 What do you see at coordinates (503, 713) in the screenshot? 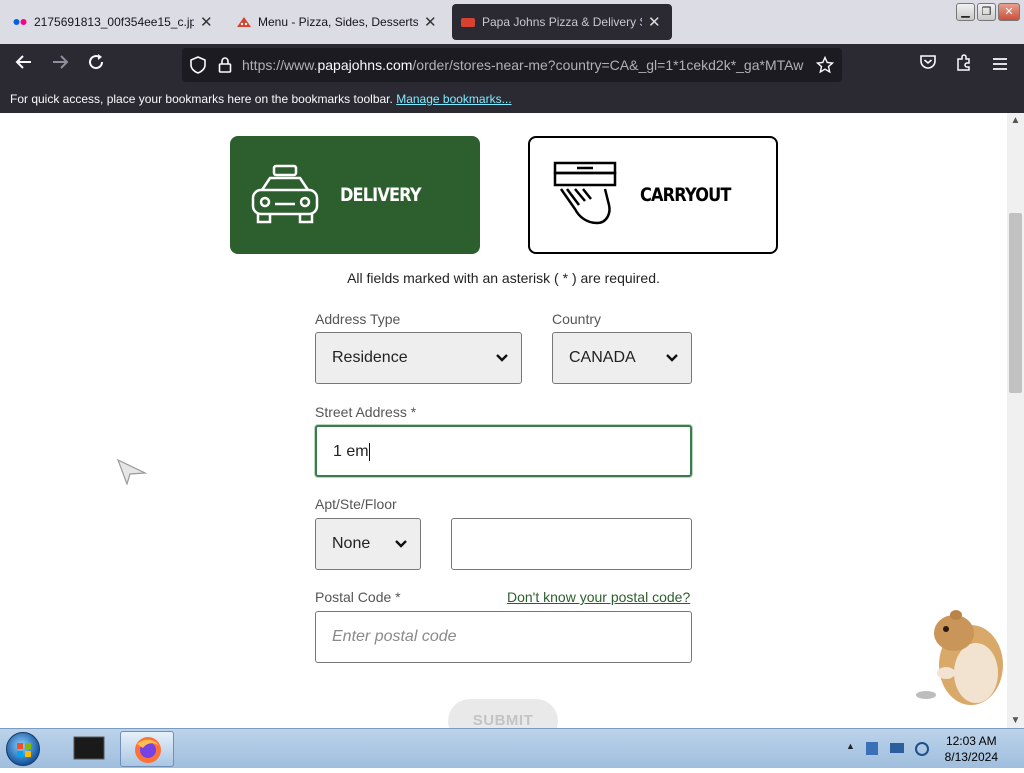
I see `submit-button: SUBMIT` at bounding box center [503, 713].